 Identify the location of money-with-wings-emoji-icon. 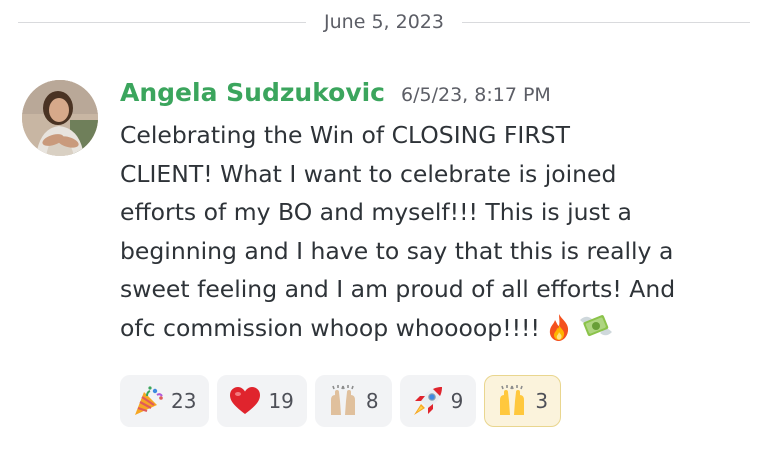
(596, 332).